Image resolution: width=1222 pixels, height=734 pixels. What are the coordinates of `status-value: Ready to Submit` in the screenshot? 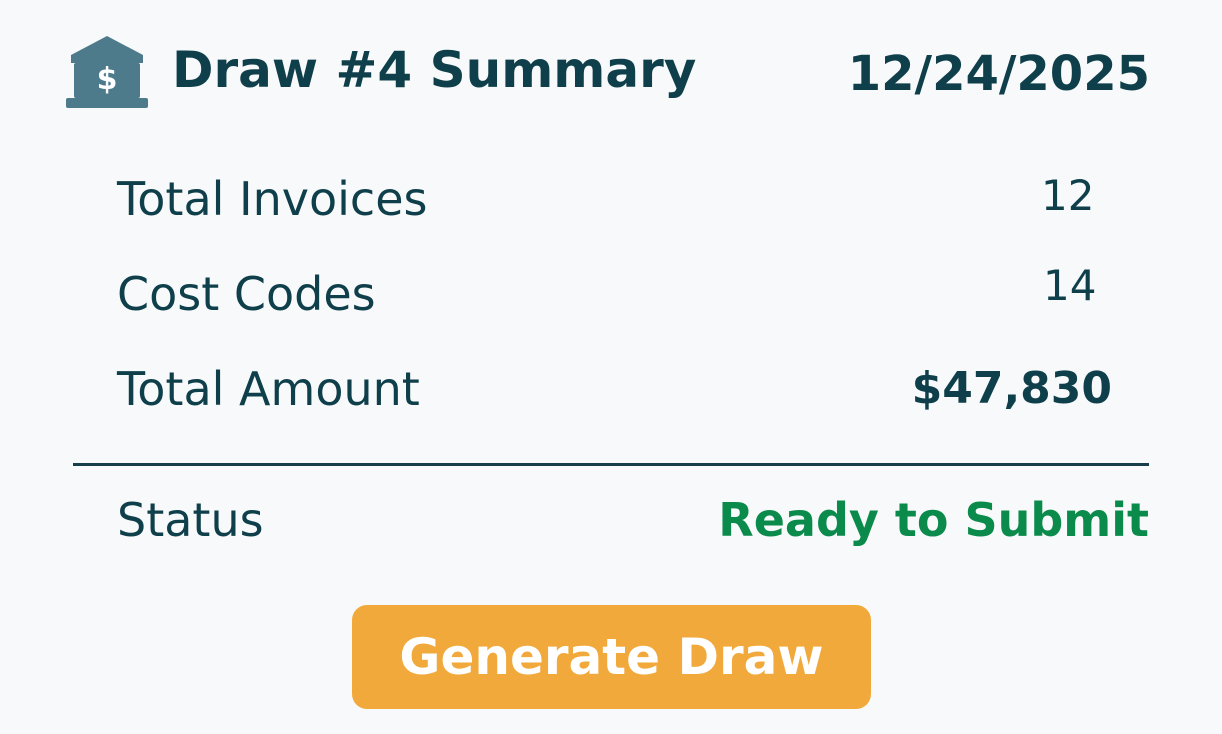 It's located at (933, 520).